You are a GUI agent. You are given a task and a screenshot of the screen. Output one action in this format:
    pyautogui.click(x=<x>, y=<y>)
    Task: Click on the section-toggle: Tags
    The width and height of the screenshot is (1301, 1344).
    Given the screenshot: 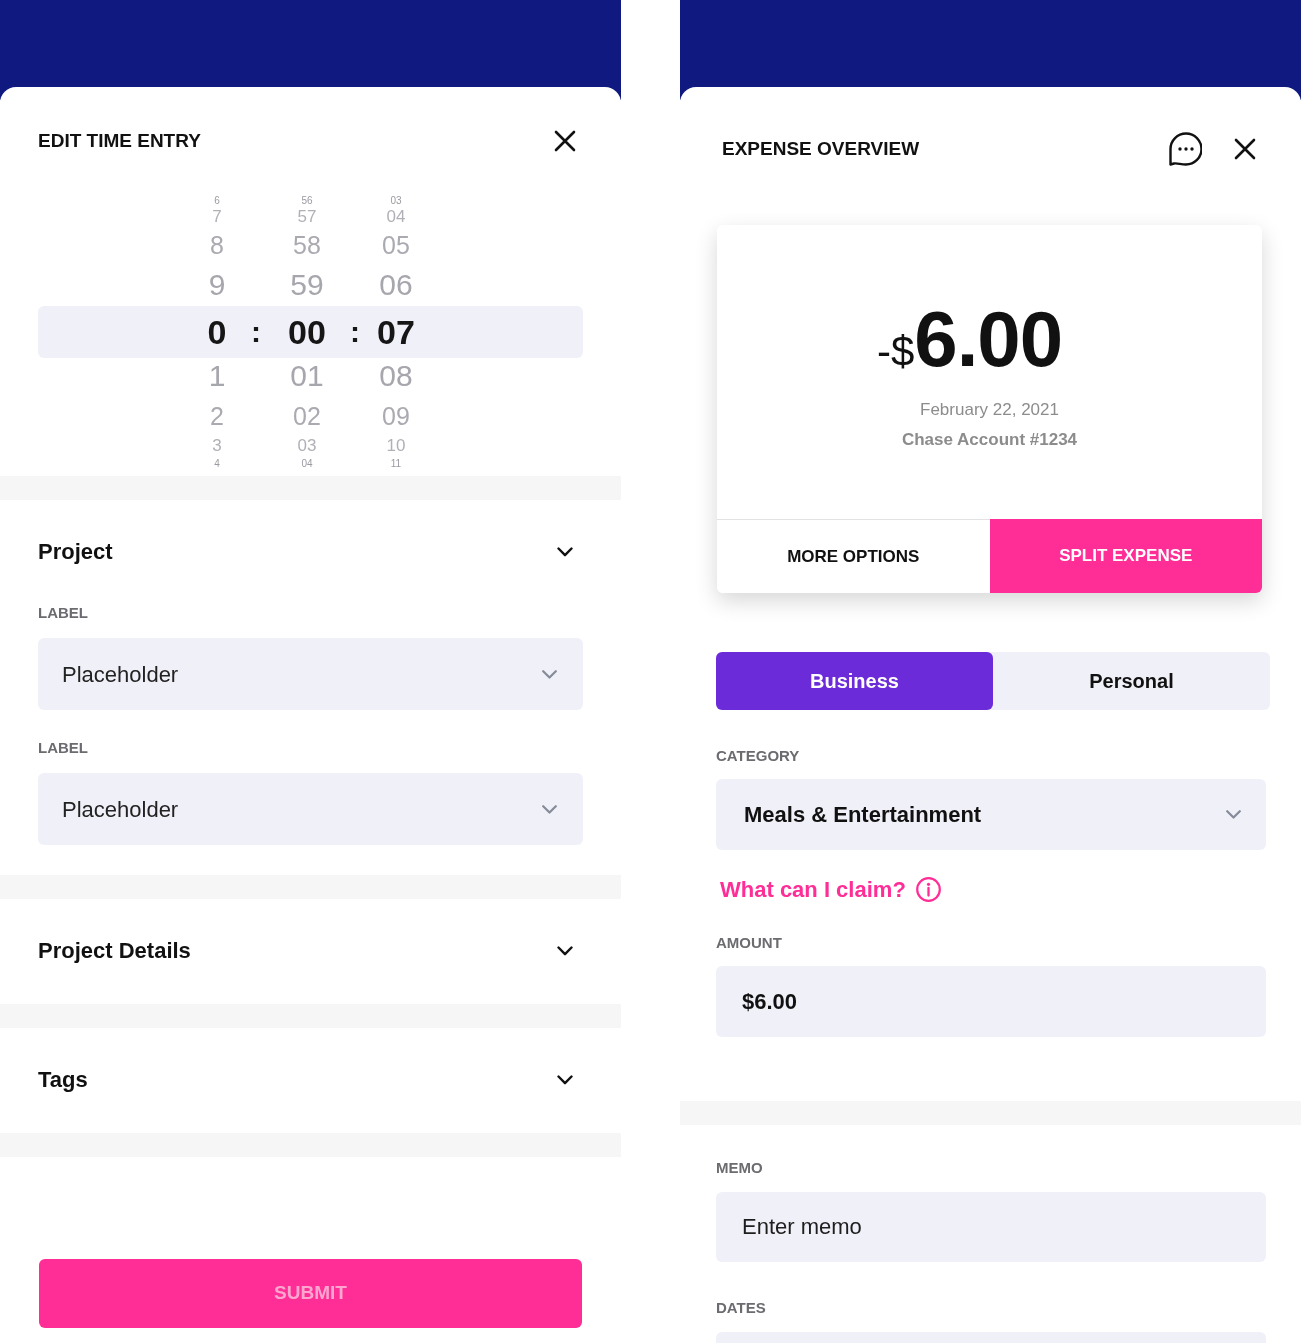 What is the action you would take?
    pyautogui.click(x=310, y=1080)
    